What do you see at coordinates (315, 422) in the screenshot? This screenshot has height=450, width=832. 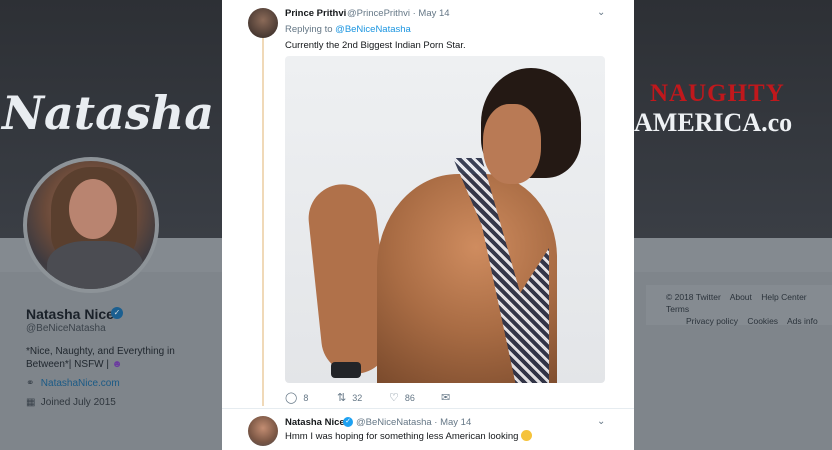 I see `reply-author-name: Natasha Nice` at bounding box center [315, 422].